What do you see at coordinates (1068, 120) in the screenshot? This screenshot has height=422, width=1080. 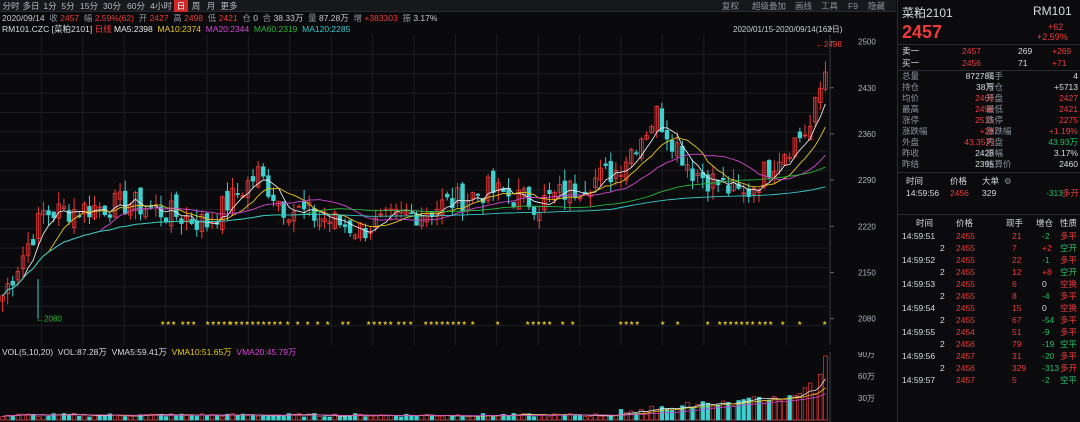 I see `stat-cell: 2275` at bounding box center [1068, 120].